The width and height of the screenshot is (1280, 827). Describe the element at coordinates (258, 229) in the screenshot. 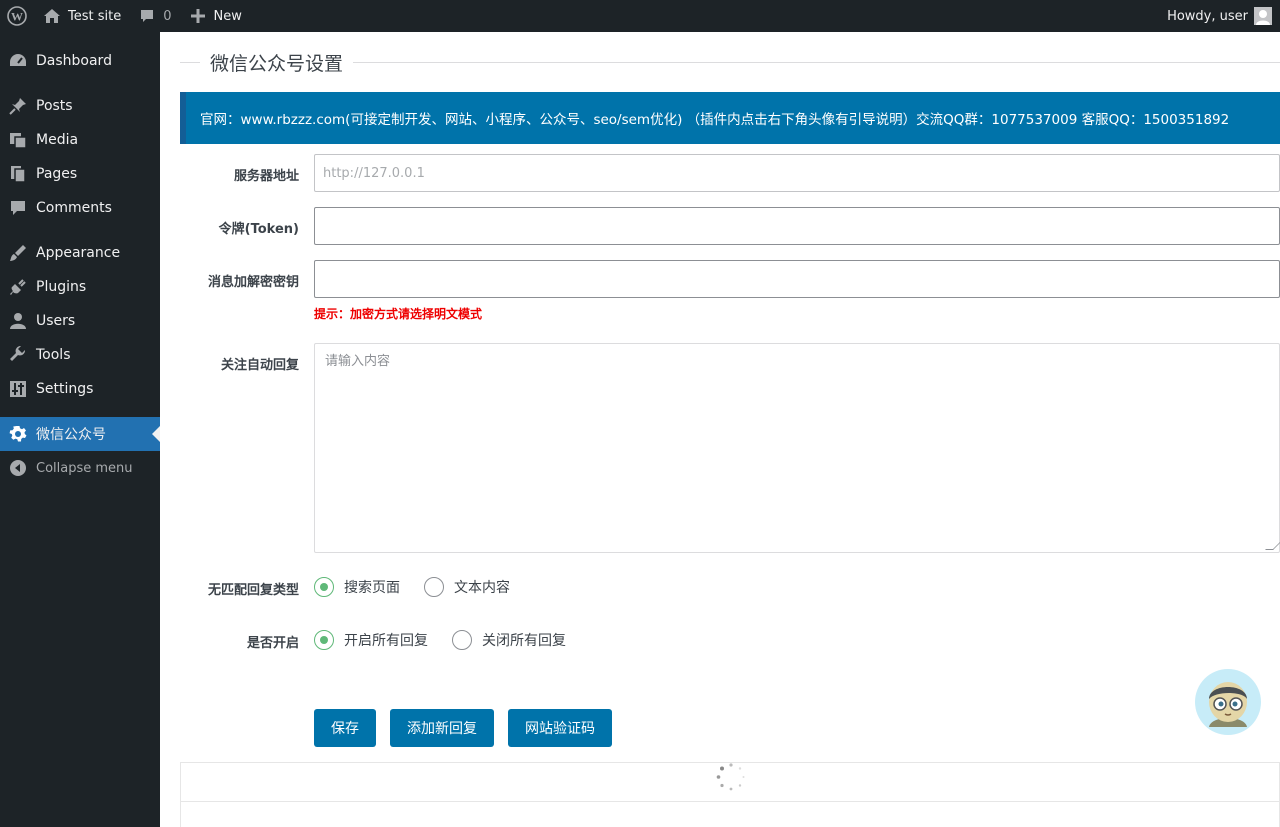

I see `token-label: 令牌(Token)` at that location.